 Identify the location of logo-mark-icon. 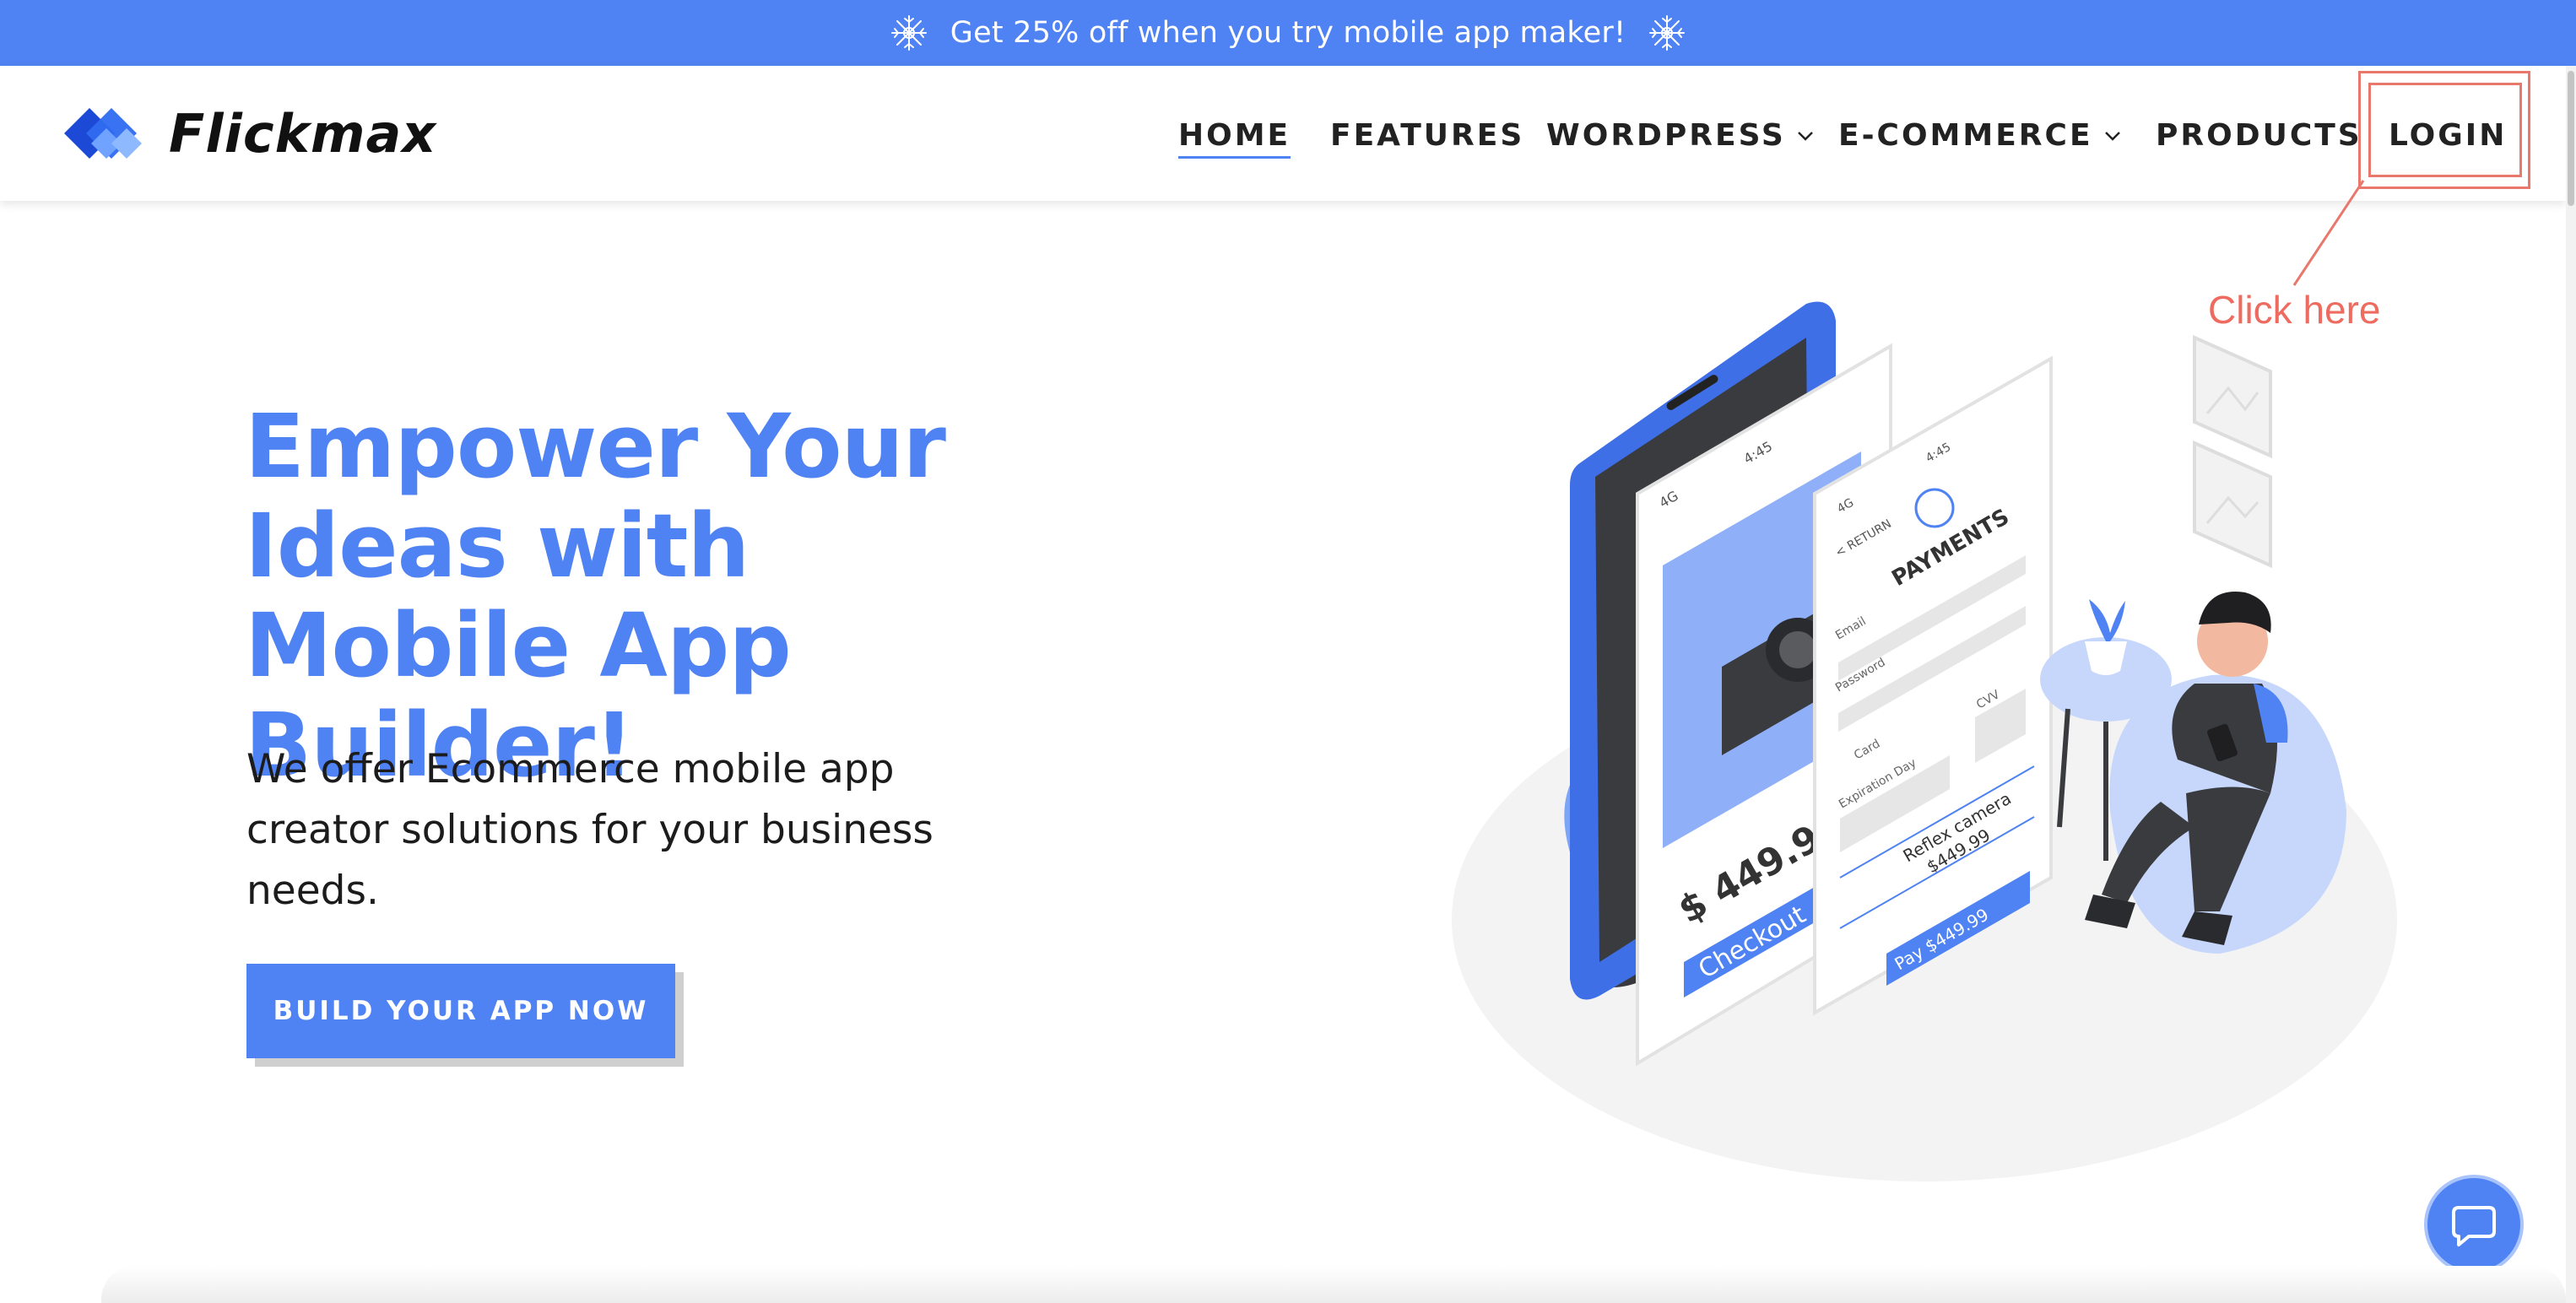
(103, 133).